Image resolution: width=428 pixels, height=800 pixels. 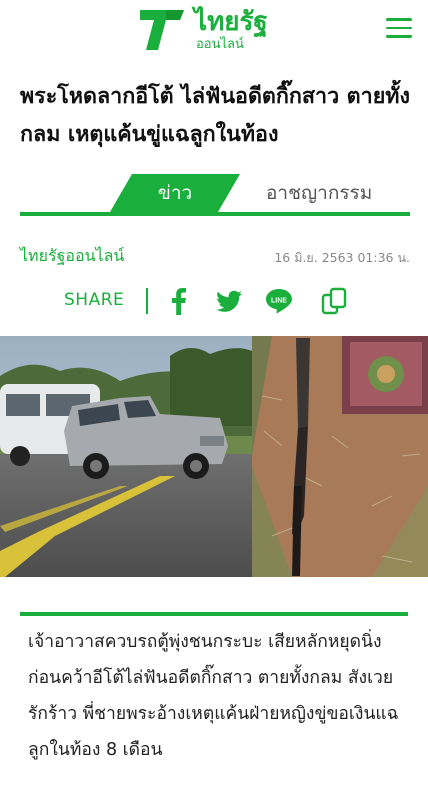 What do you see at coordinates (162, 30) in the screenshot?
I see `thairath-logo-mark` at bounding box center [162, 30].